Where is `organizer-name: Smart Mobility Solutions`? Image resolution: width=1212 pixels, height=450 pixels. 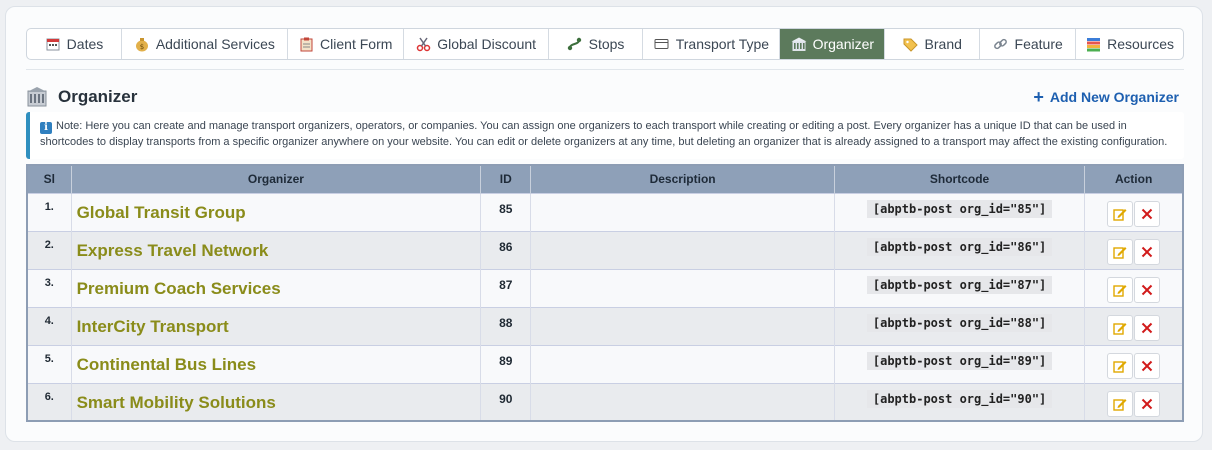 organizer-name: Smart Mobility Solutions is located at coordinates (276, 401).